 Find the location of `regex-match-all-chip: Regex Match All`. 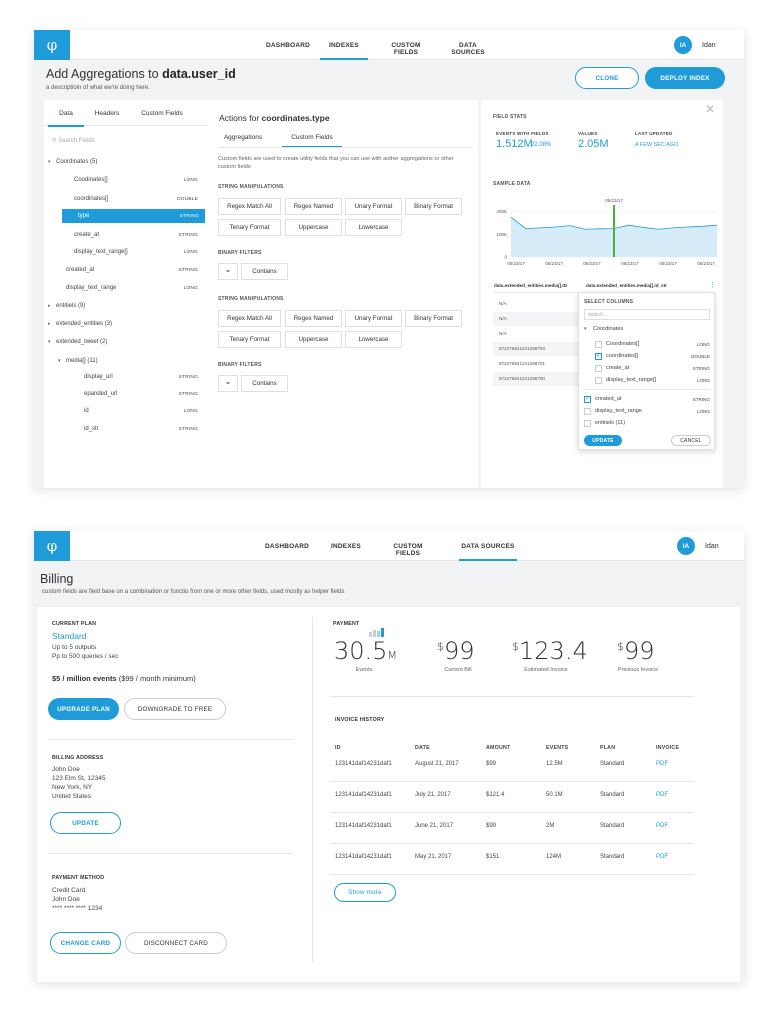

regex-match-all-chip: Regex Match All is located at coordinates (249, 206).